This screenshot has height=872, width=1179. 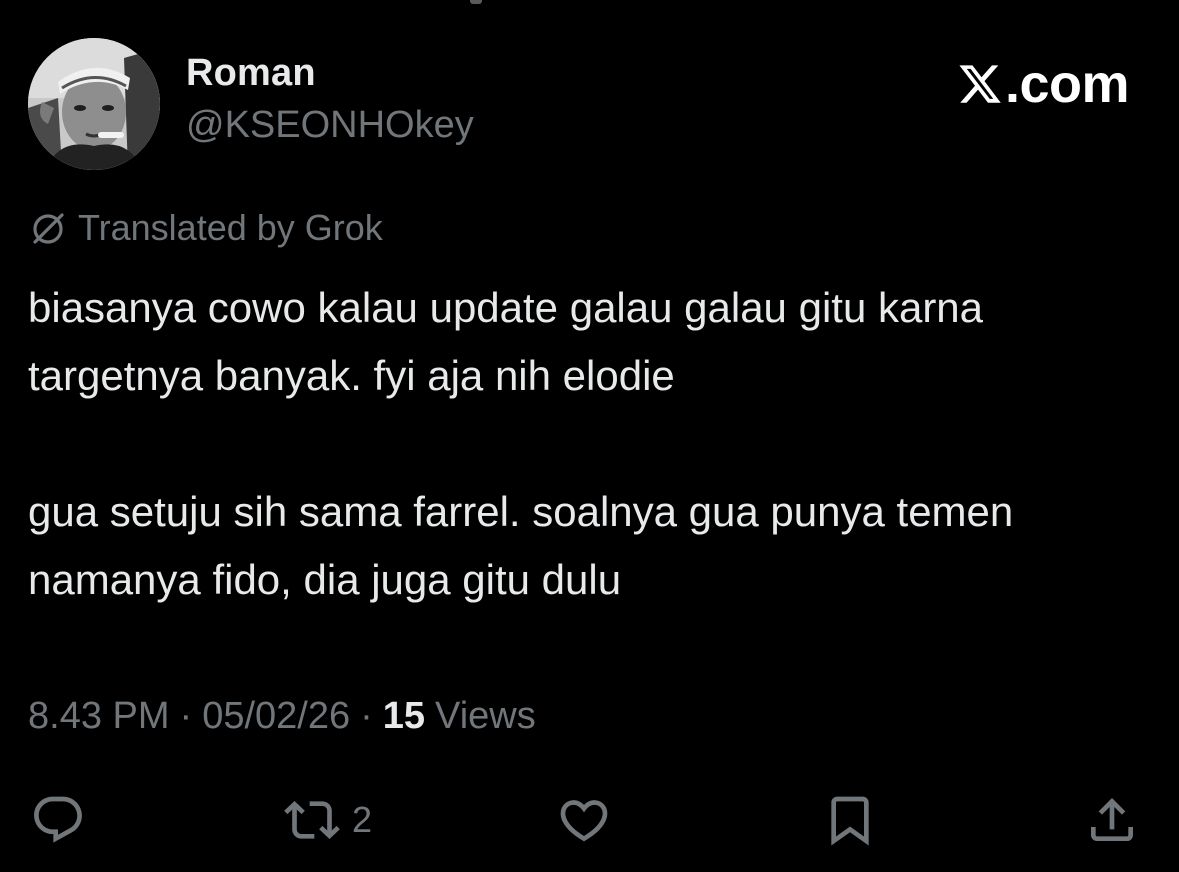 I want to click on repost-button: 2, so click(x=328, y=820).